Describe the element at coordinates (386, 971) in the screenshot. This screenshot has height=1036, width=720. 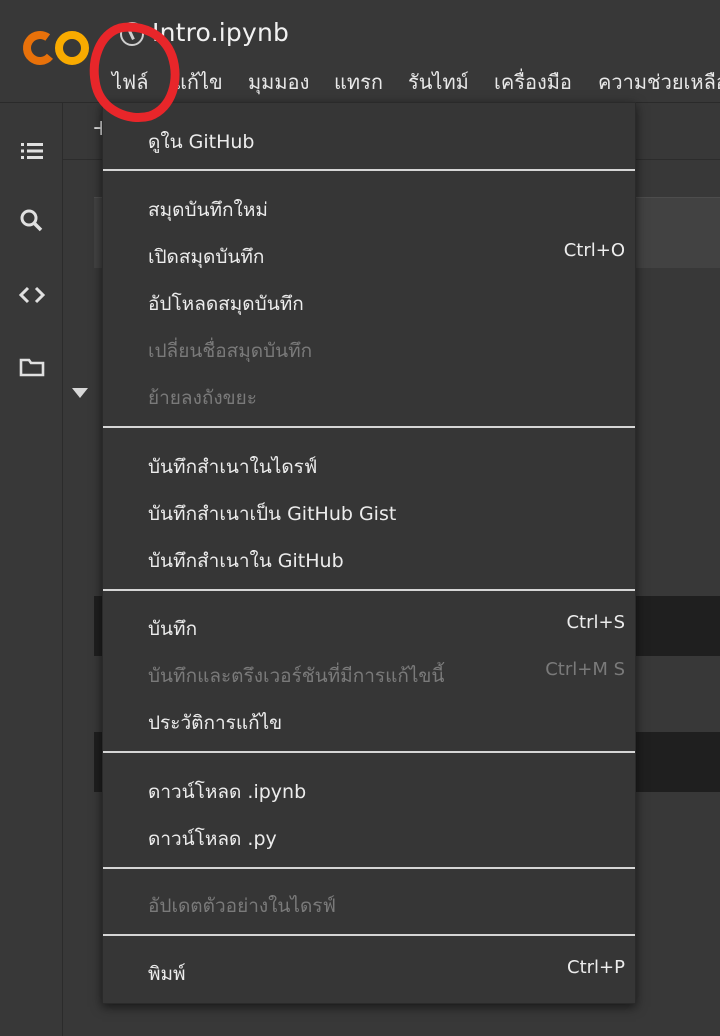
I see `menu-print: พิมพ์ Ctrl+P` at that location.